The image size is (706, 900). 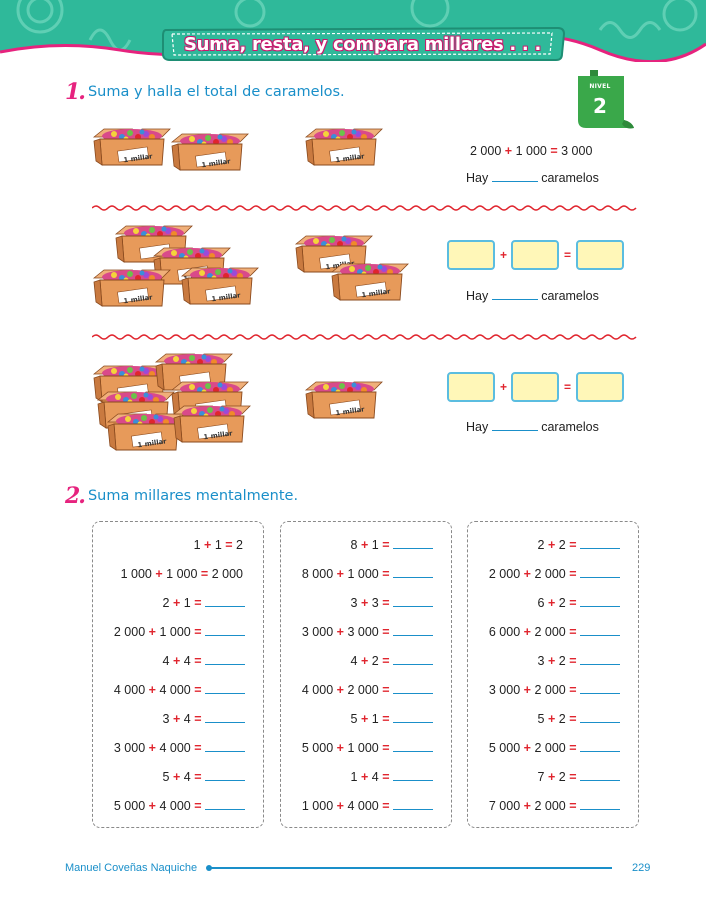 What do you see at coordinates (392, 545) in the screenshot?
I see `mental-sum-row: 8 + 1 =` at bounding box center [392, 545].